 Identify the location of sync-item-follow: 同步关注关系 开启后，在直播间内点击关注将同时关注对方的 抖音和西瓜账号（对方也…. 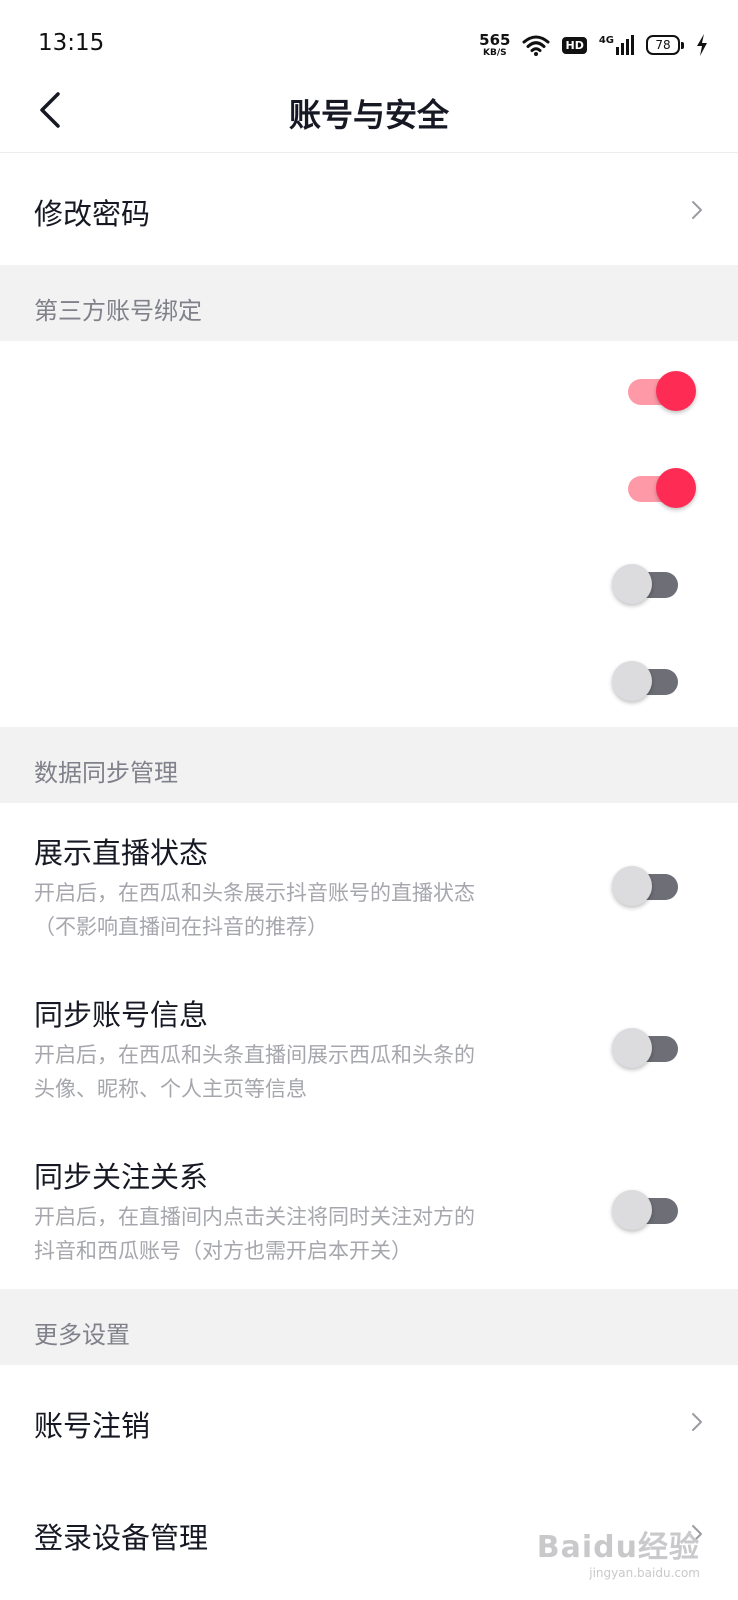
(369, 1208).